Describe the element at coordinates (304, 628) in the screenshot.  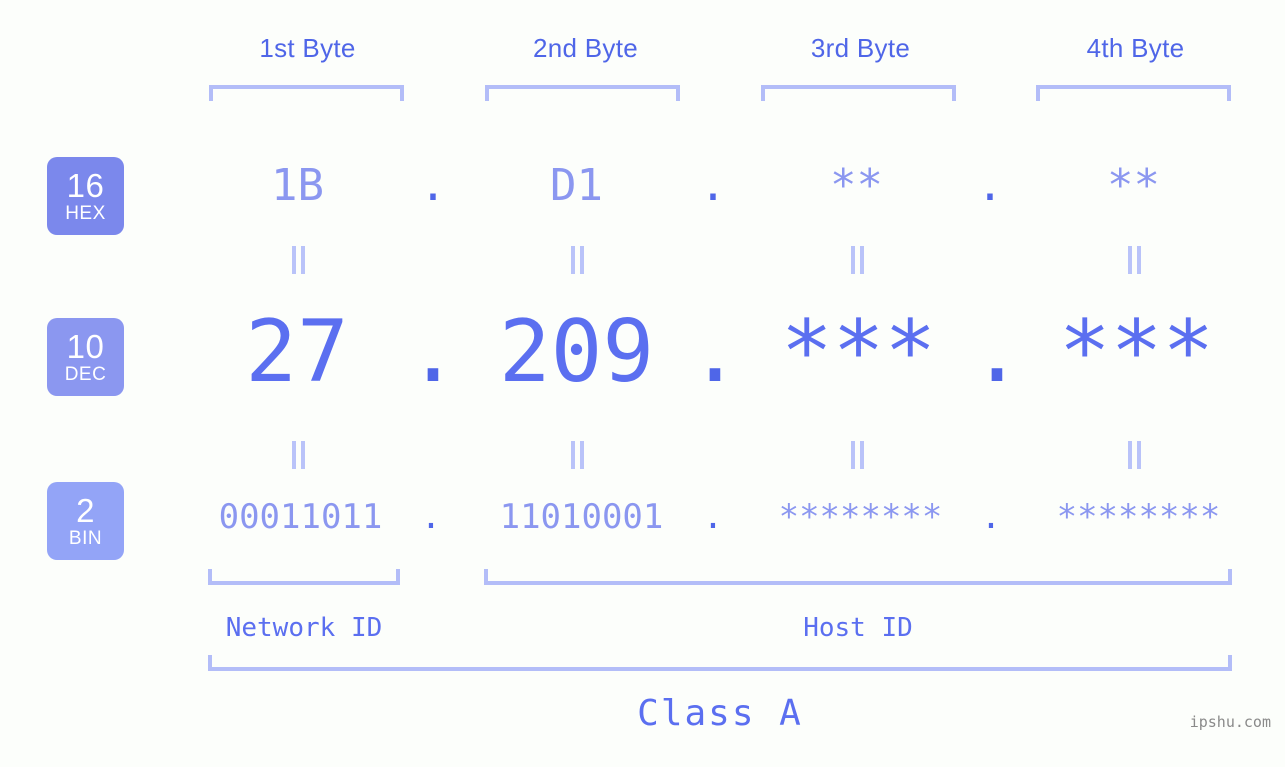
I see `network-id-label: Network ID` at that location.